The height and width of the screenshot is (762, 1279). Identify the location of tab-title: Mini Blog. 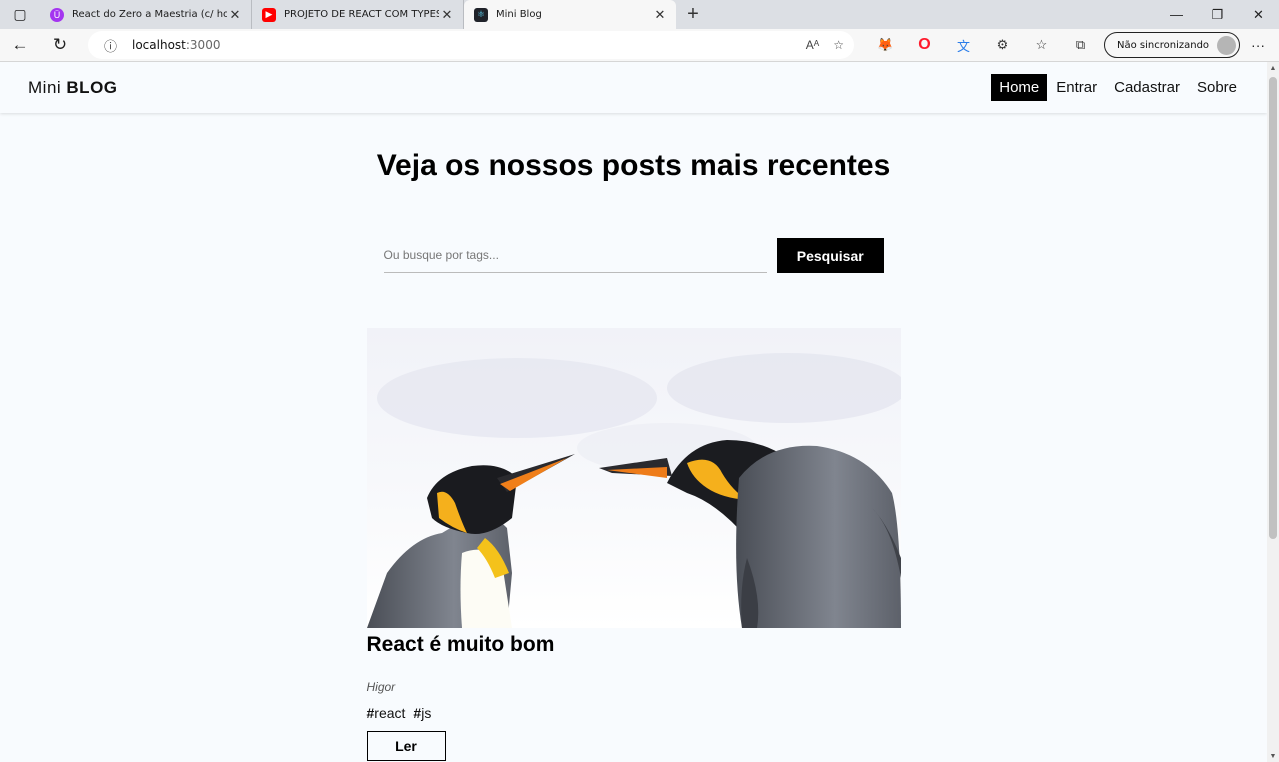
(519, 14).